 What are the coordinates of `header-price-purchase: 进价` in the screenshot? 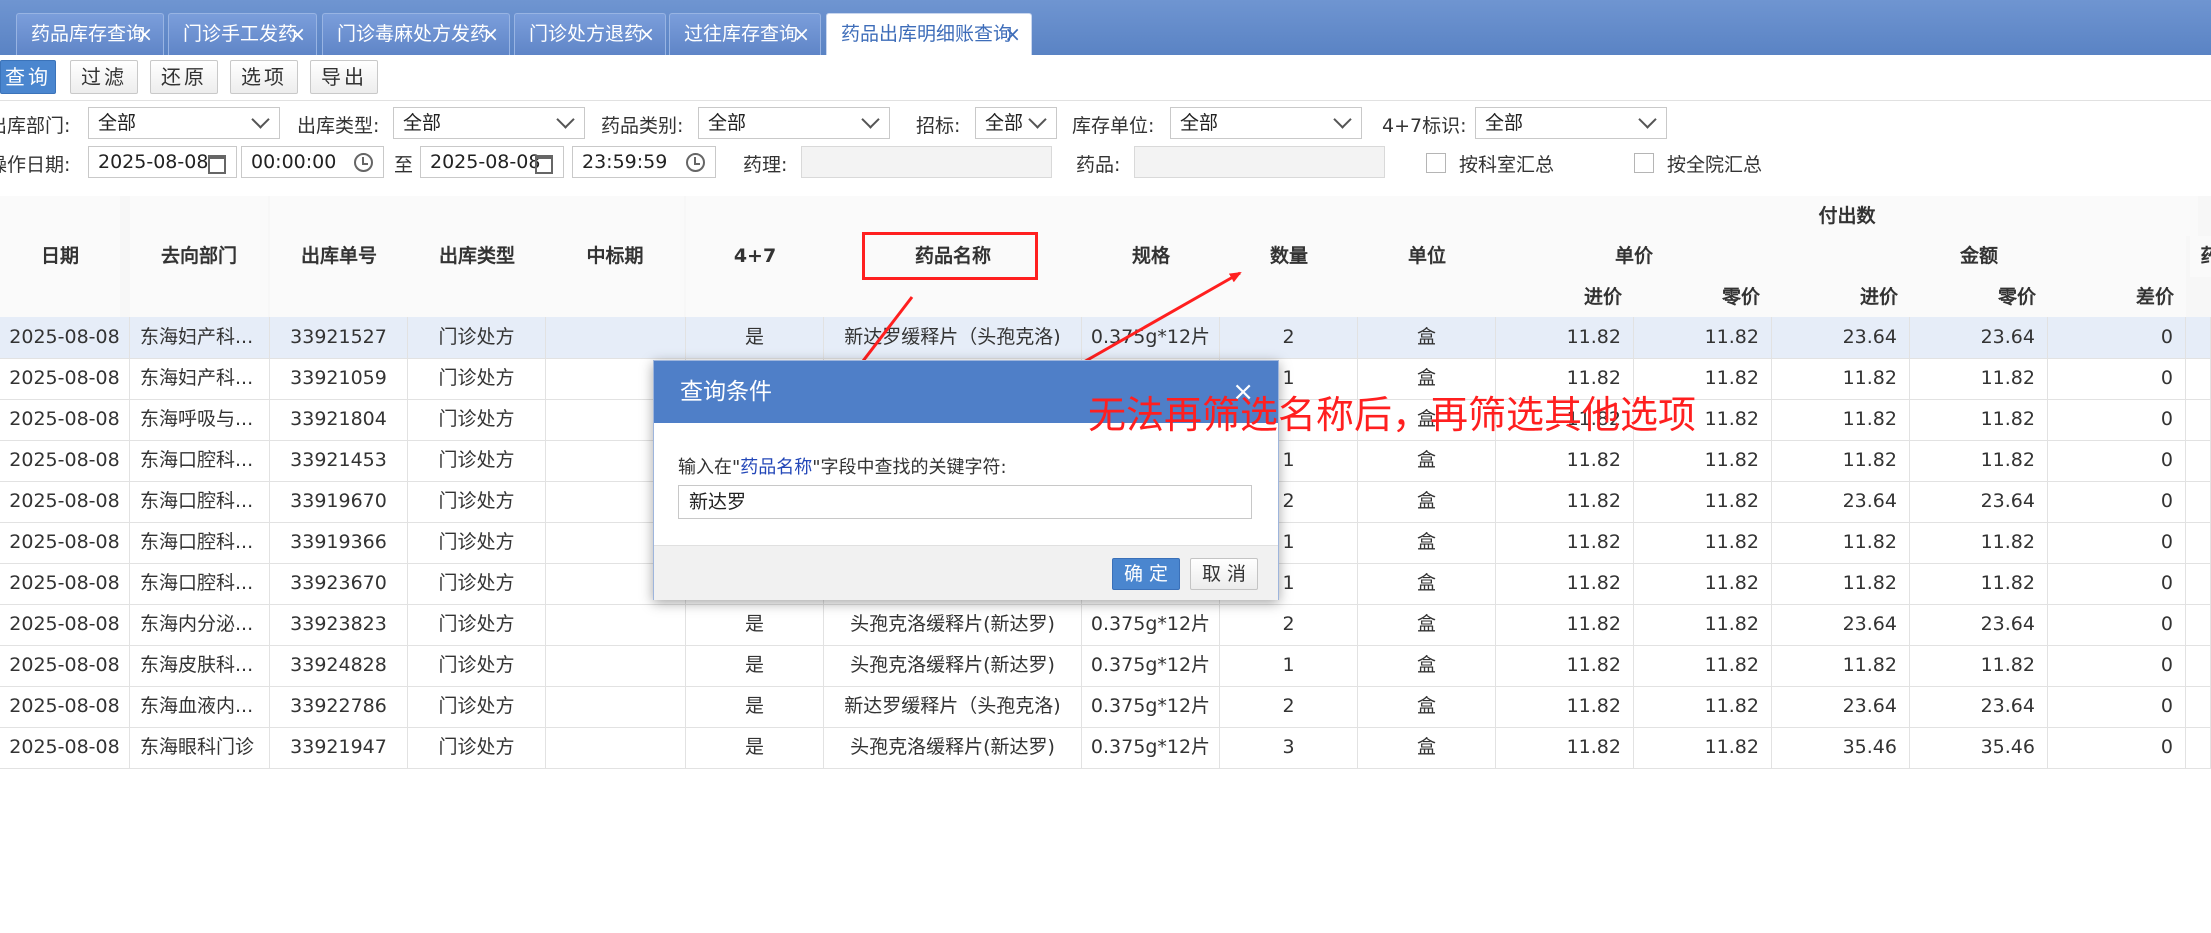 It's located at (1565, 297).